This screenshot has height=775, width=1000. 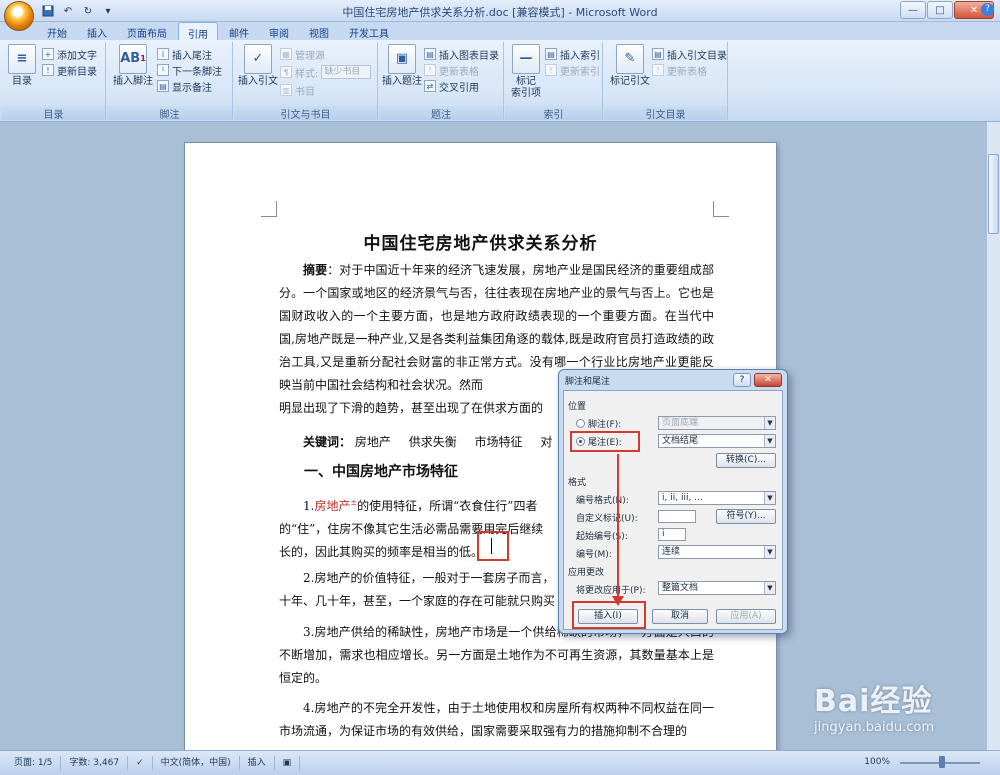 I want to click on next-footnote-button: ¹ 下一条脚注, so click(x=189, y=70).